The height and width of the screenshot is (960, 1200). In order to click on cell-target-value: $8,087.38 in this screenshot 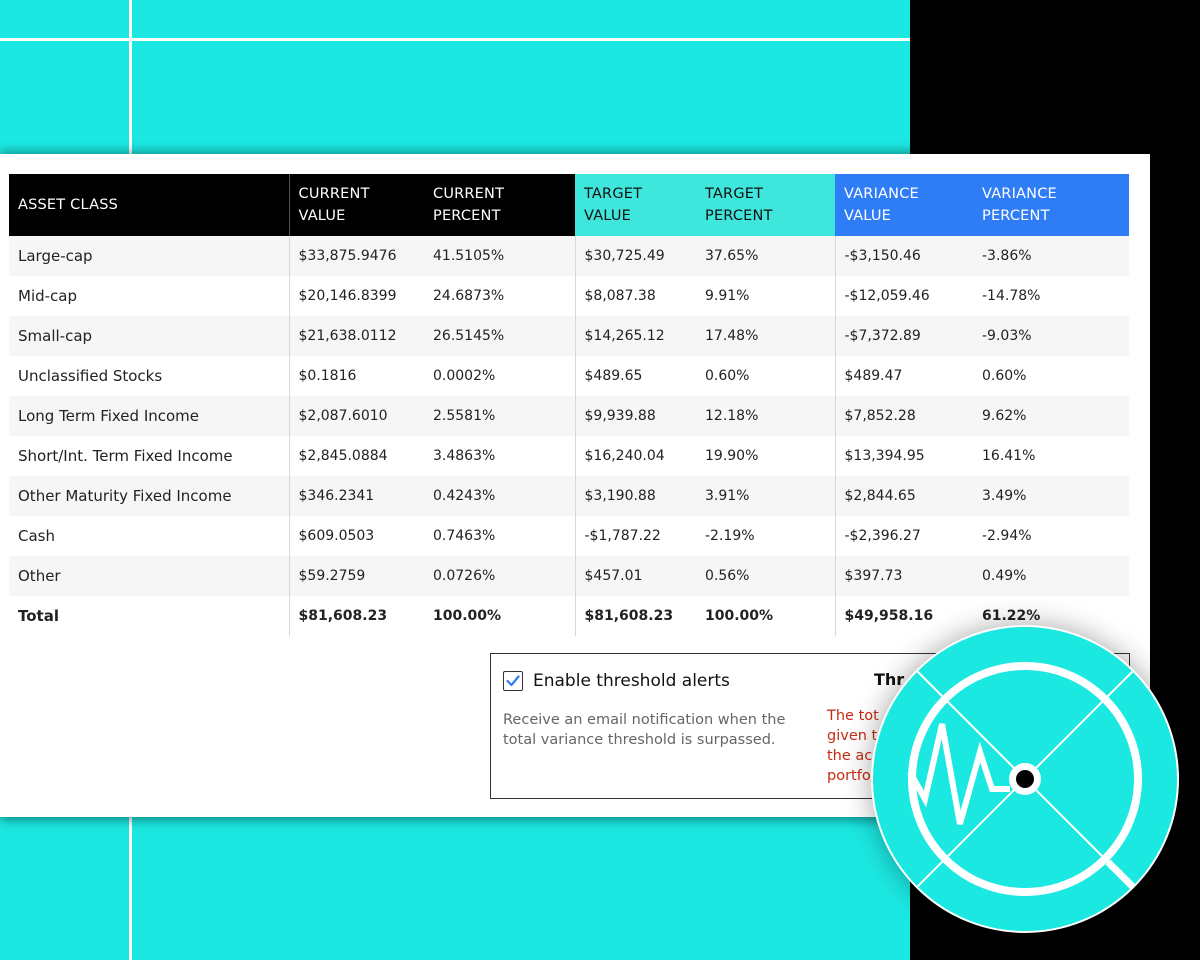, I will do `click(635, 296)`.